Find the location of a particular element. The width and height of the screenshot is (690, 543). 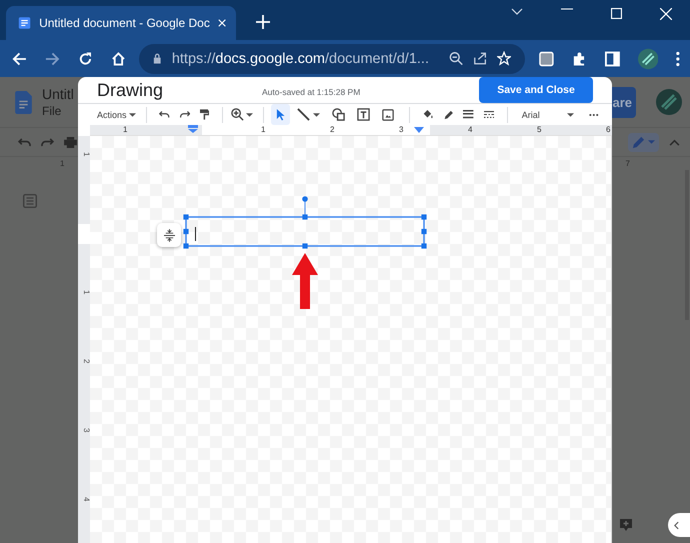

vertical-align-button is located at coordinates (169, 235).